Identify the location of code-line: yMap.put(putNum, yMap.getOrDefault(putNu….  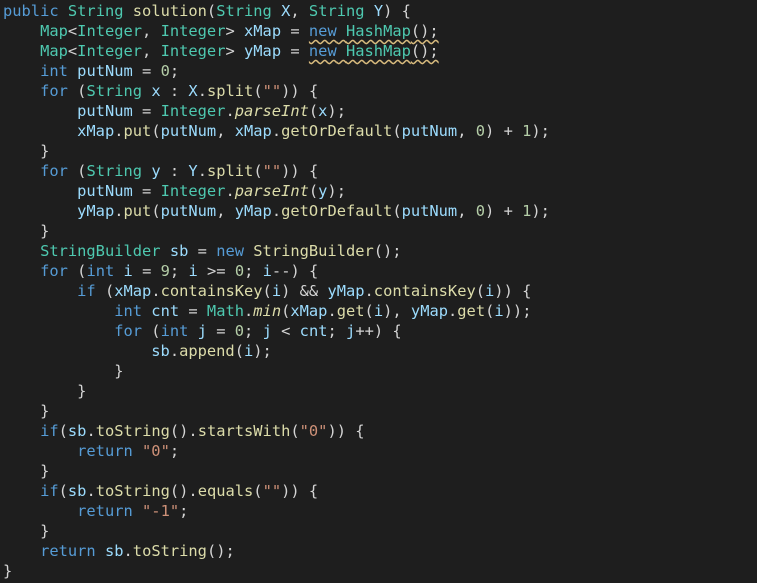
(378, 211).